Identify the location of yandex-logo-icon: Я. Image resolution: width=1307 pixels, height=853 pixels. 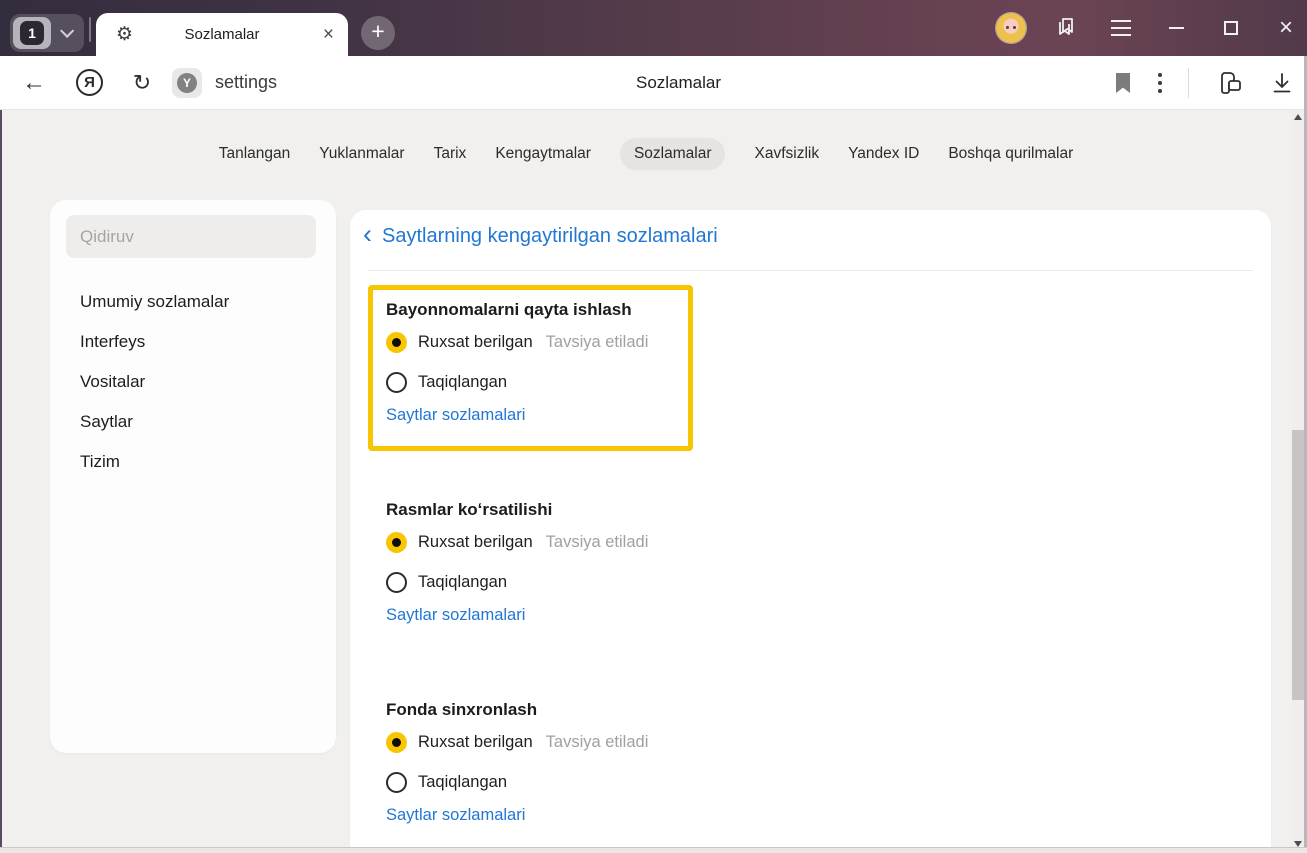
(89, 82).